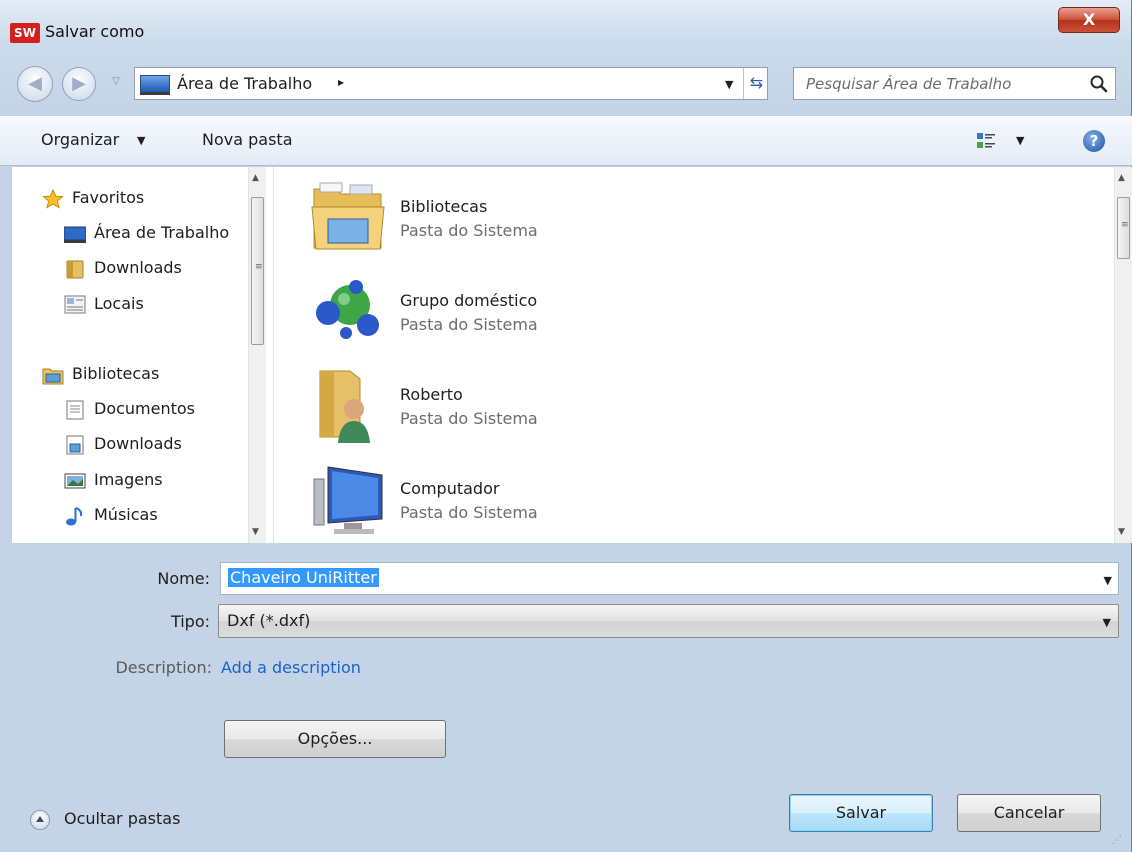 The width and height of the screenshot is (1132, 852). Describe the element at coordinates (1123, 355) in the screenshot. I see `file-list-scrollbar: ▲ ≡ ▼` at that location.